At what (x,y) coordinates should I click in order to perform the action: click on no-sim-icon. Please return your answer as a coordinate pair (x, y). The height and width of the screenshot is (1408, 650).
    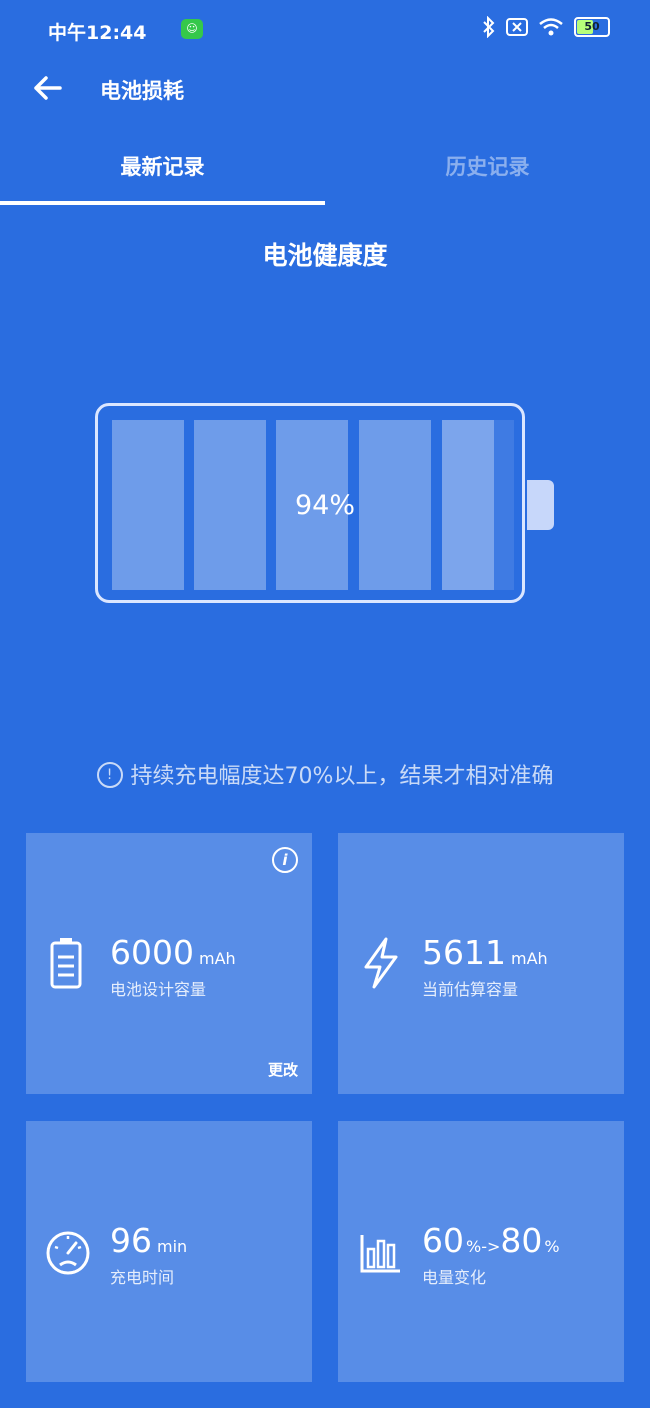
    Looking at the image, I should click on (517, 27).